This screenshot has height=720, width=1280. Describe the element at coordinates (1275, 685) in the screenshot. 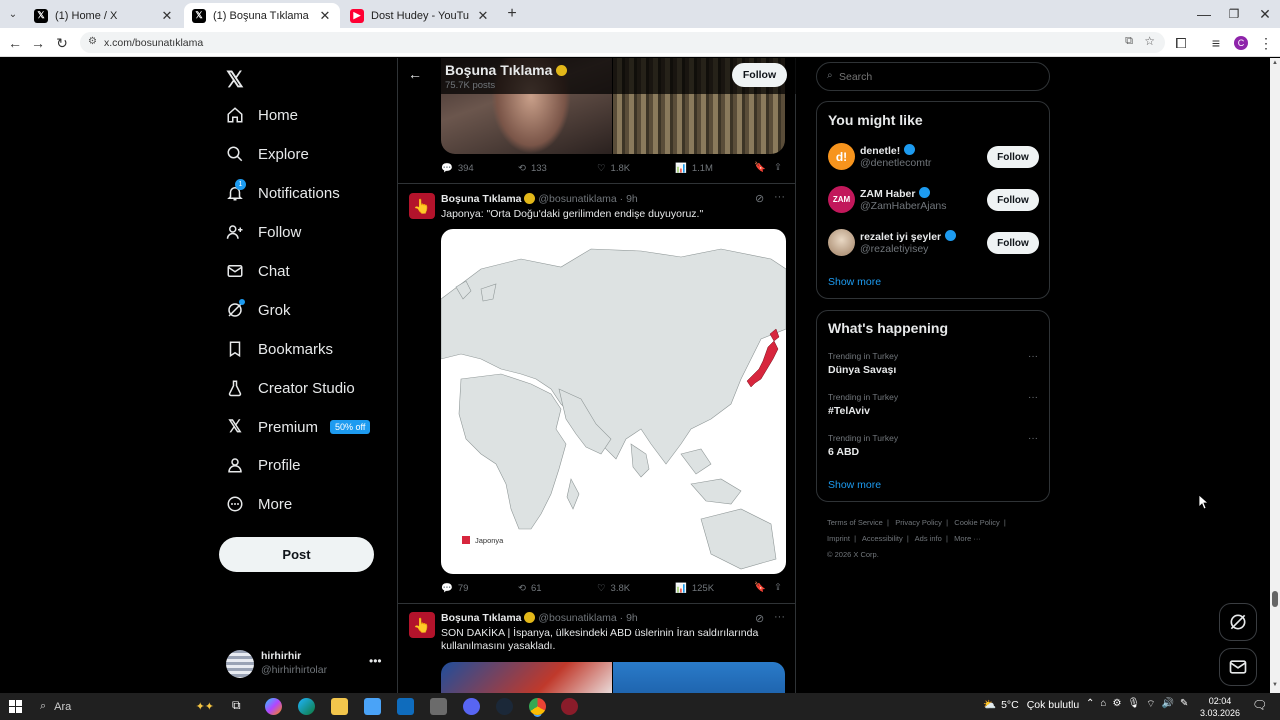

I see `scroll-down-icon: ▼` at that location.